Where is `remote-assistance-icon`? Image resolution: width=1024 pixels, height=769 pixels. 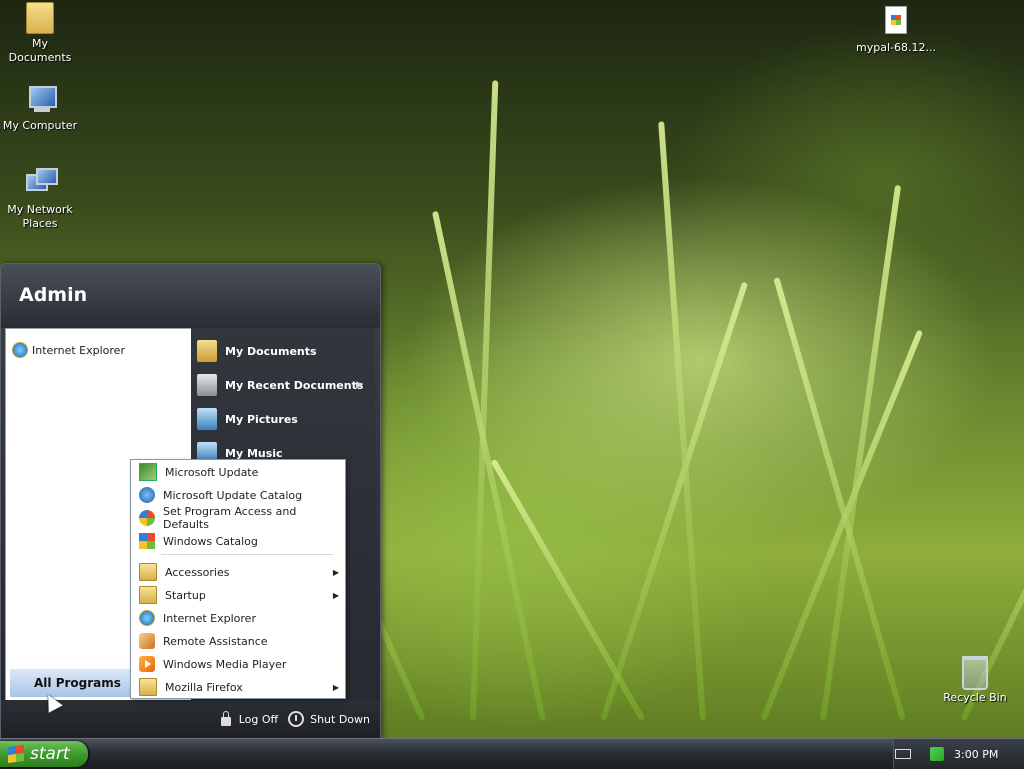 remote-assistance-icon is located at coordinates (147, 641).